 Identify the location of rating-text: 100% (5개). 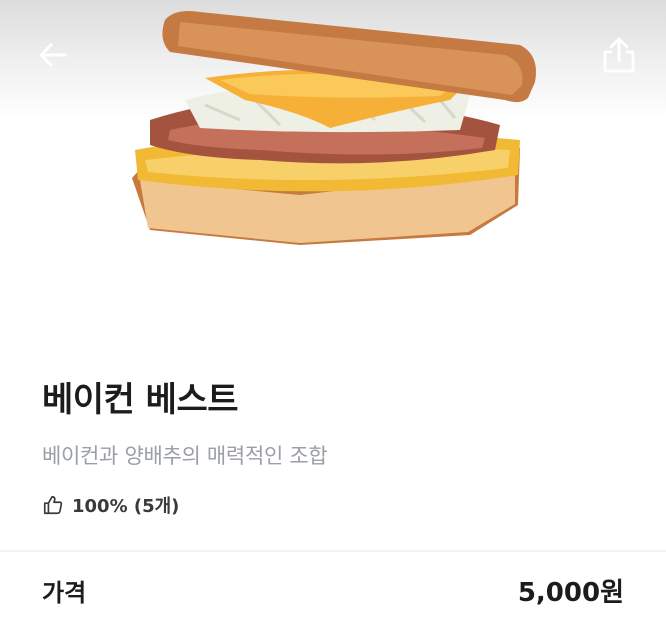
(126, 506).